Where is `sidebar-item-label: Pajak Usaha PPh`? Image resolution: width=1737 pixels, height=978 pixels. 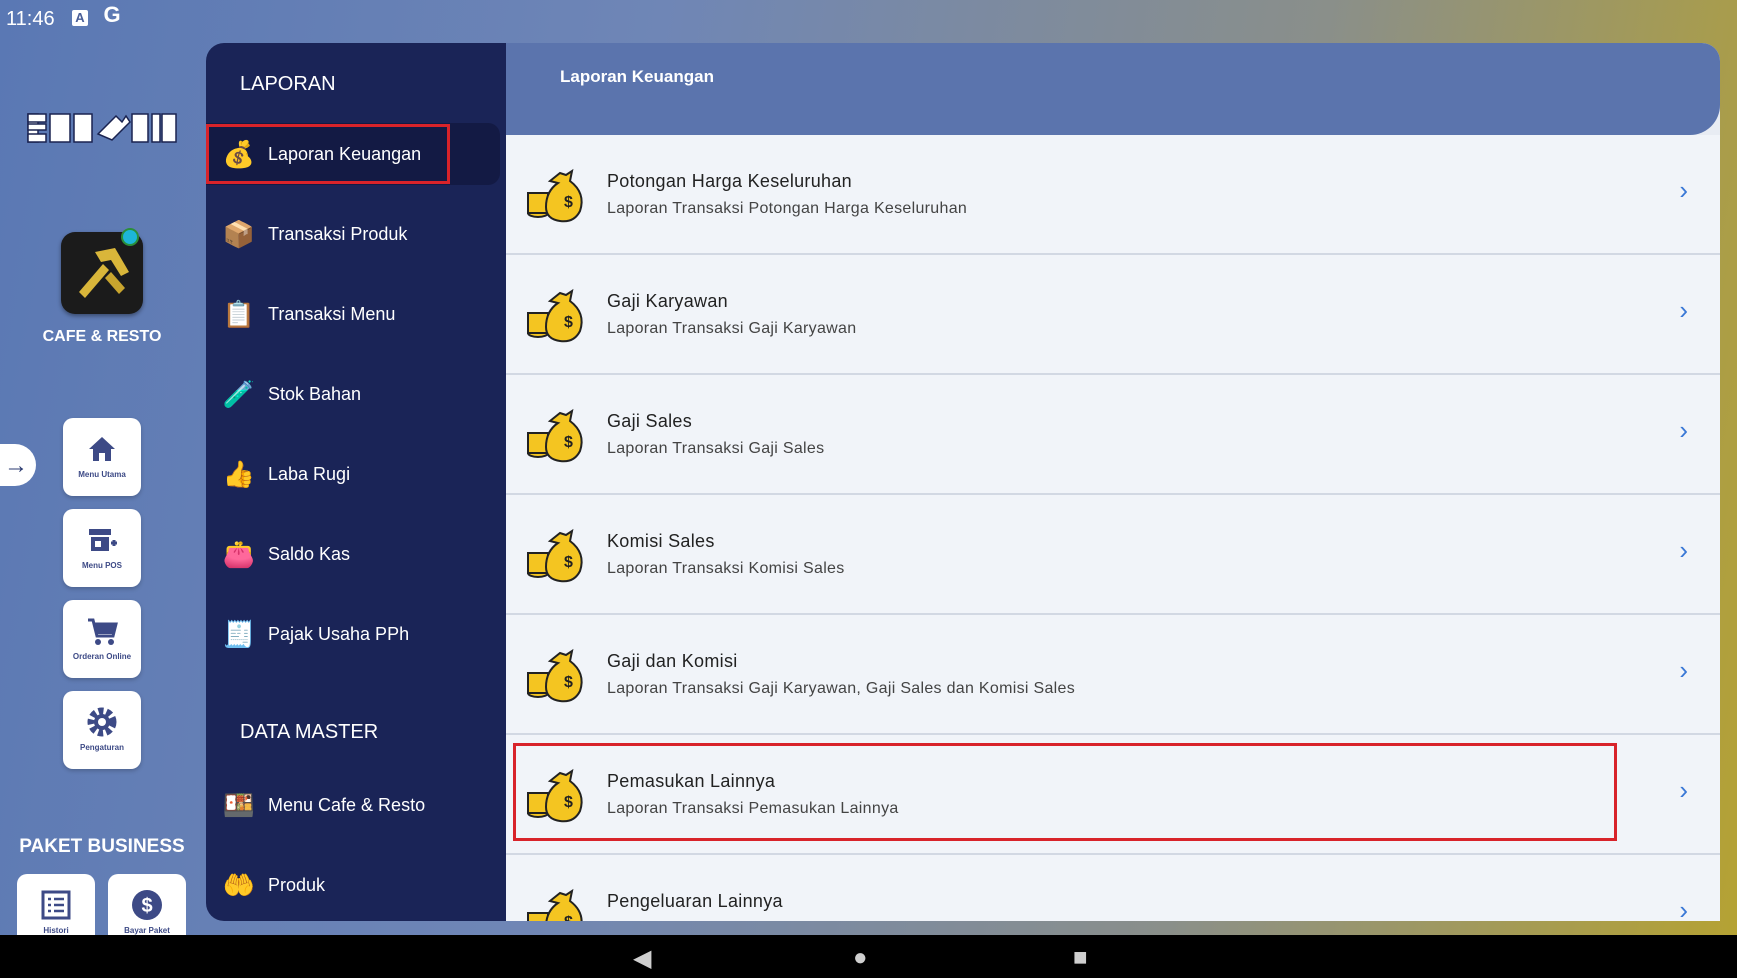 sidebar-item-label: Pajak Usaha PPh is located at coordinates (339, 634).